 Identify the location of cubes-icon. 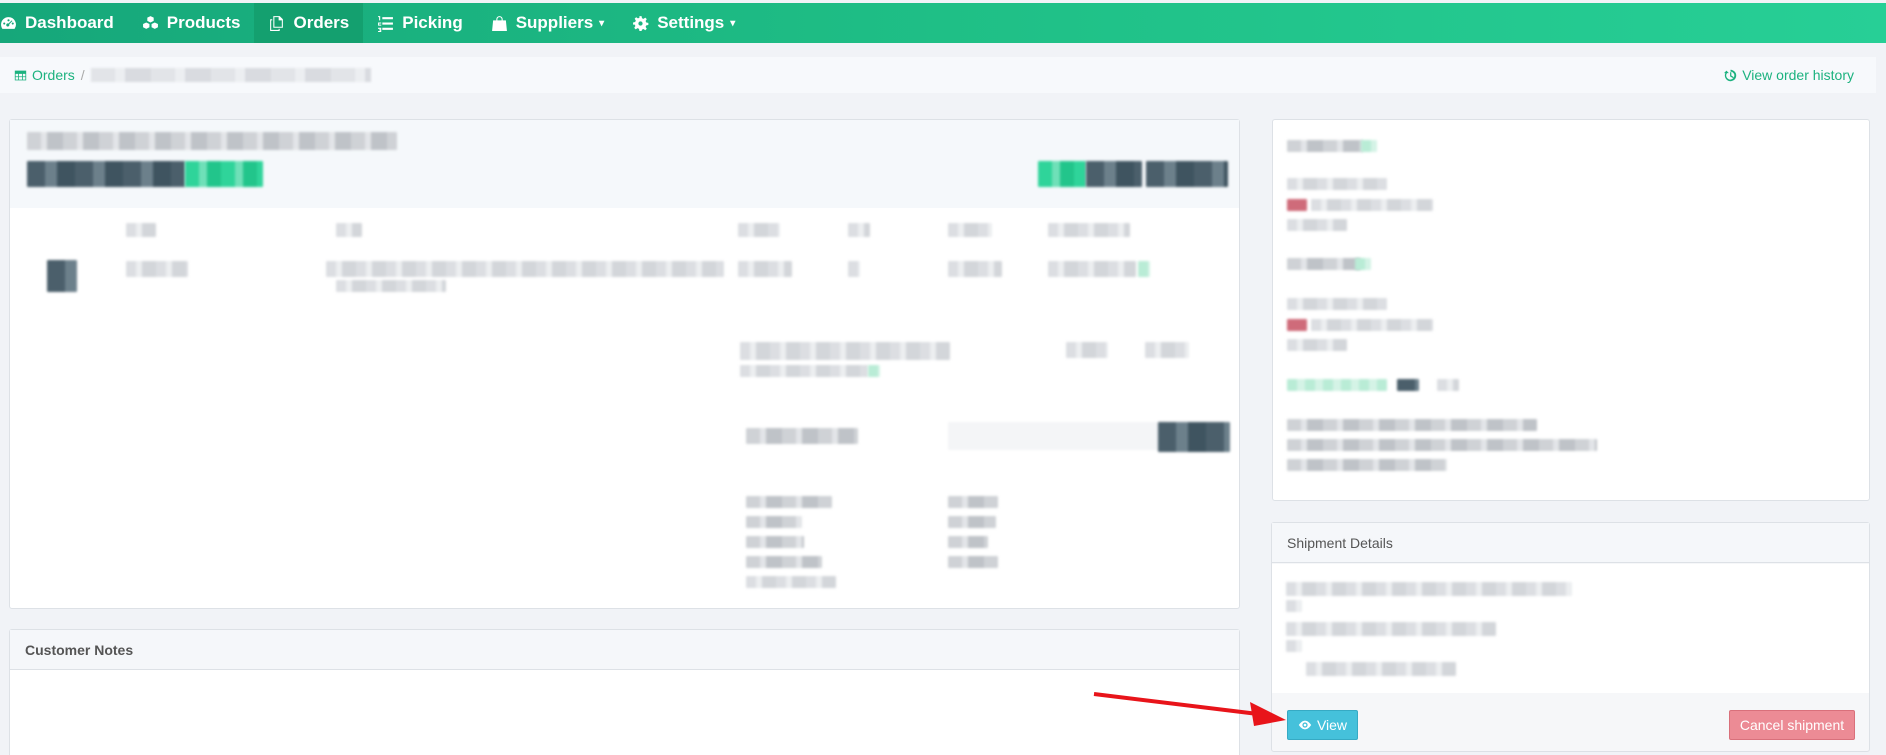
(150, 22).